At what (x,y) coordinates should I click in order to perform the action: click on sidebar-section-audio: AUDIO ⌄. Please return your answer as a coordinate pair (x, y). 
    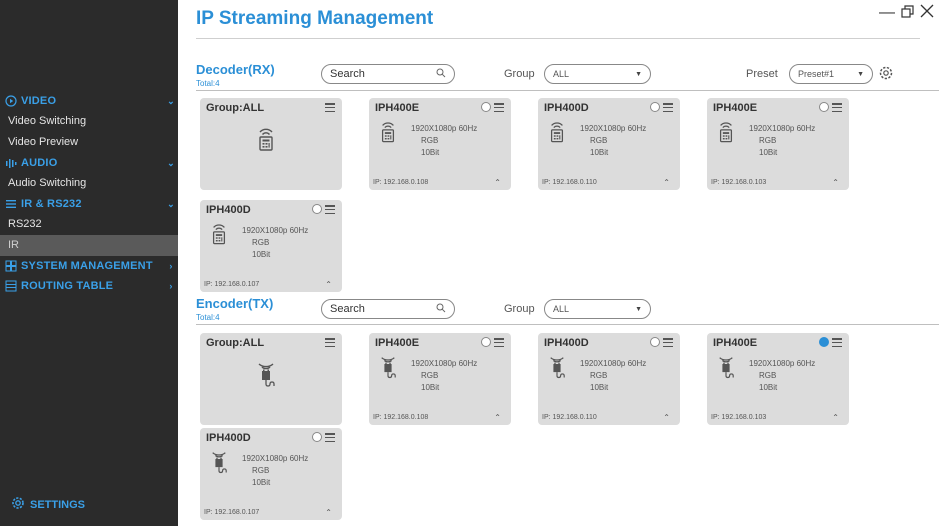
    Looking at the image, I should click on (89, 163).